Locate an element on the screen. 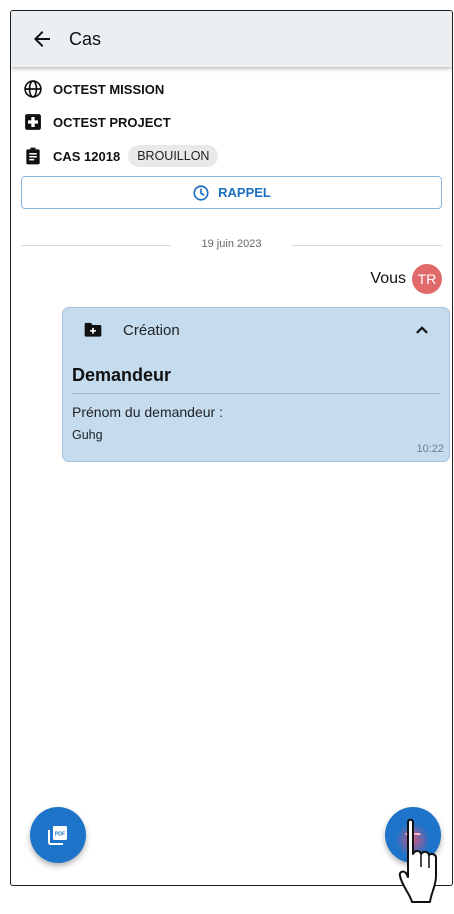 The height and width of the screenshot is (914, 454). date-label: 19 juin 2023 is located at coordinates (231, 244).